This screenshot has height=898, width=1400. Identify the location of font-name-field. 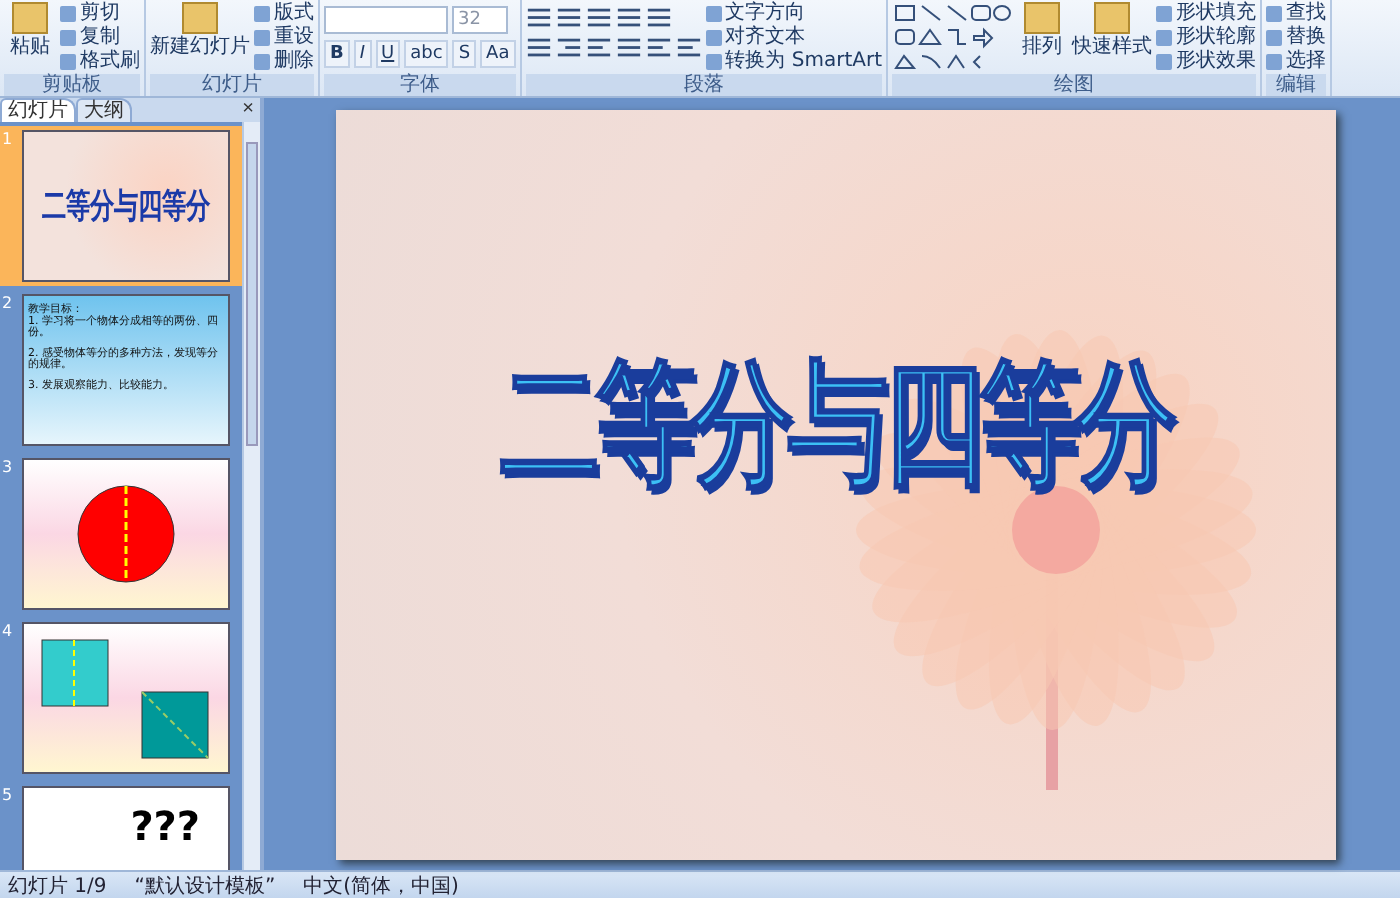
(386, 20).